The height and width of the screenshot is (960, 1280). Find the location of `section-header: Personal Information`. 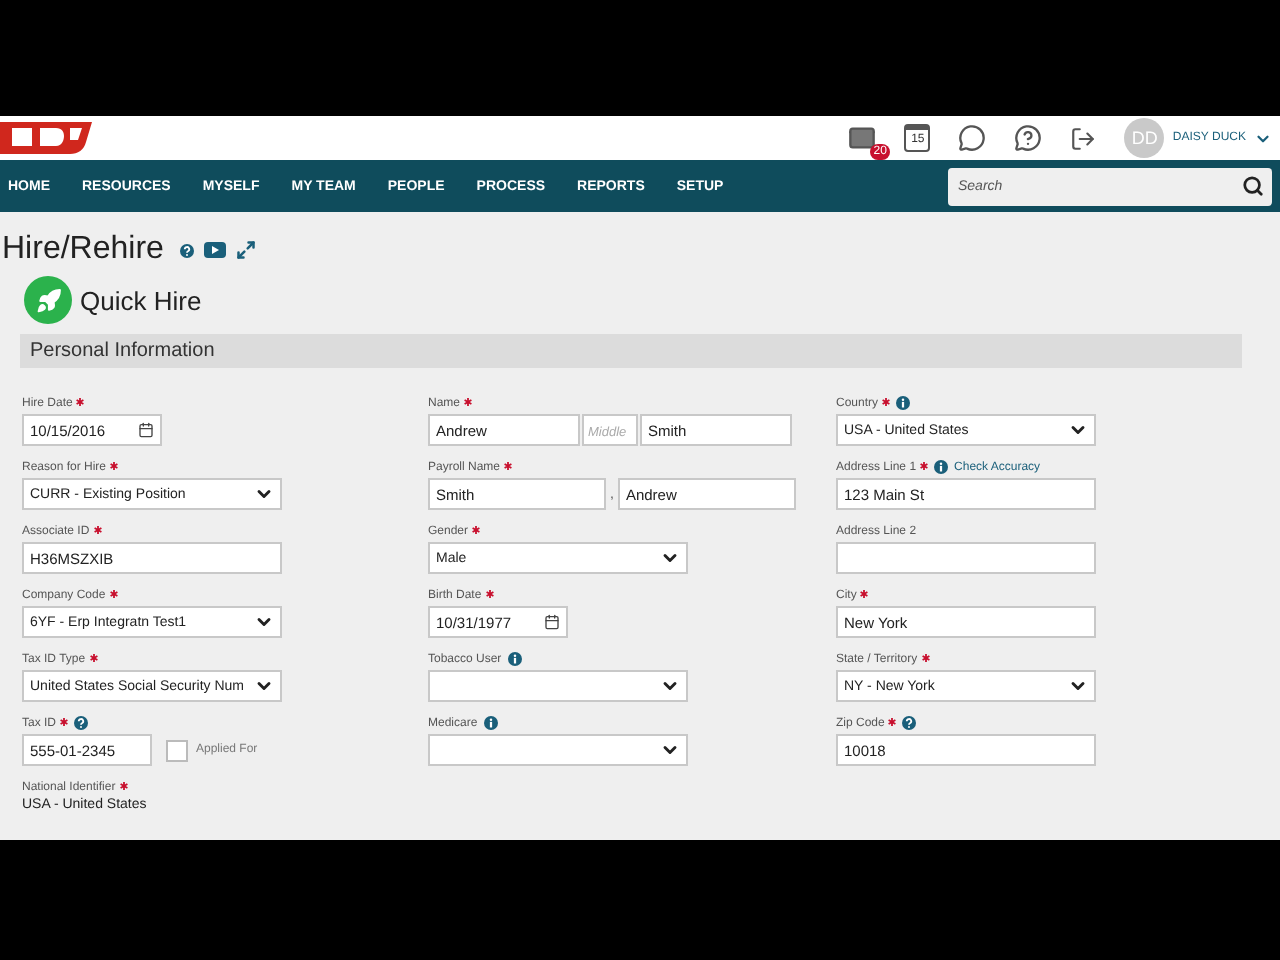

section-header: Personal Information is located at coordinates (631, 351).